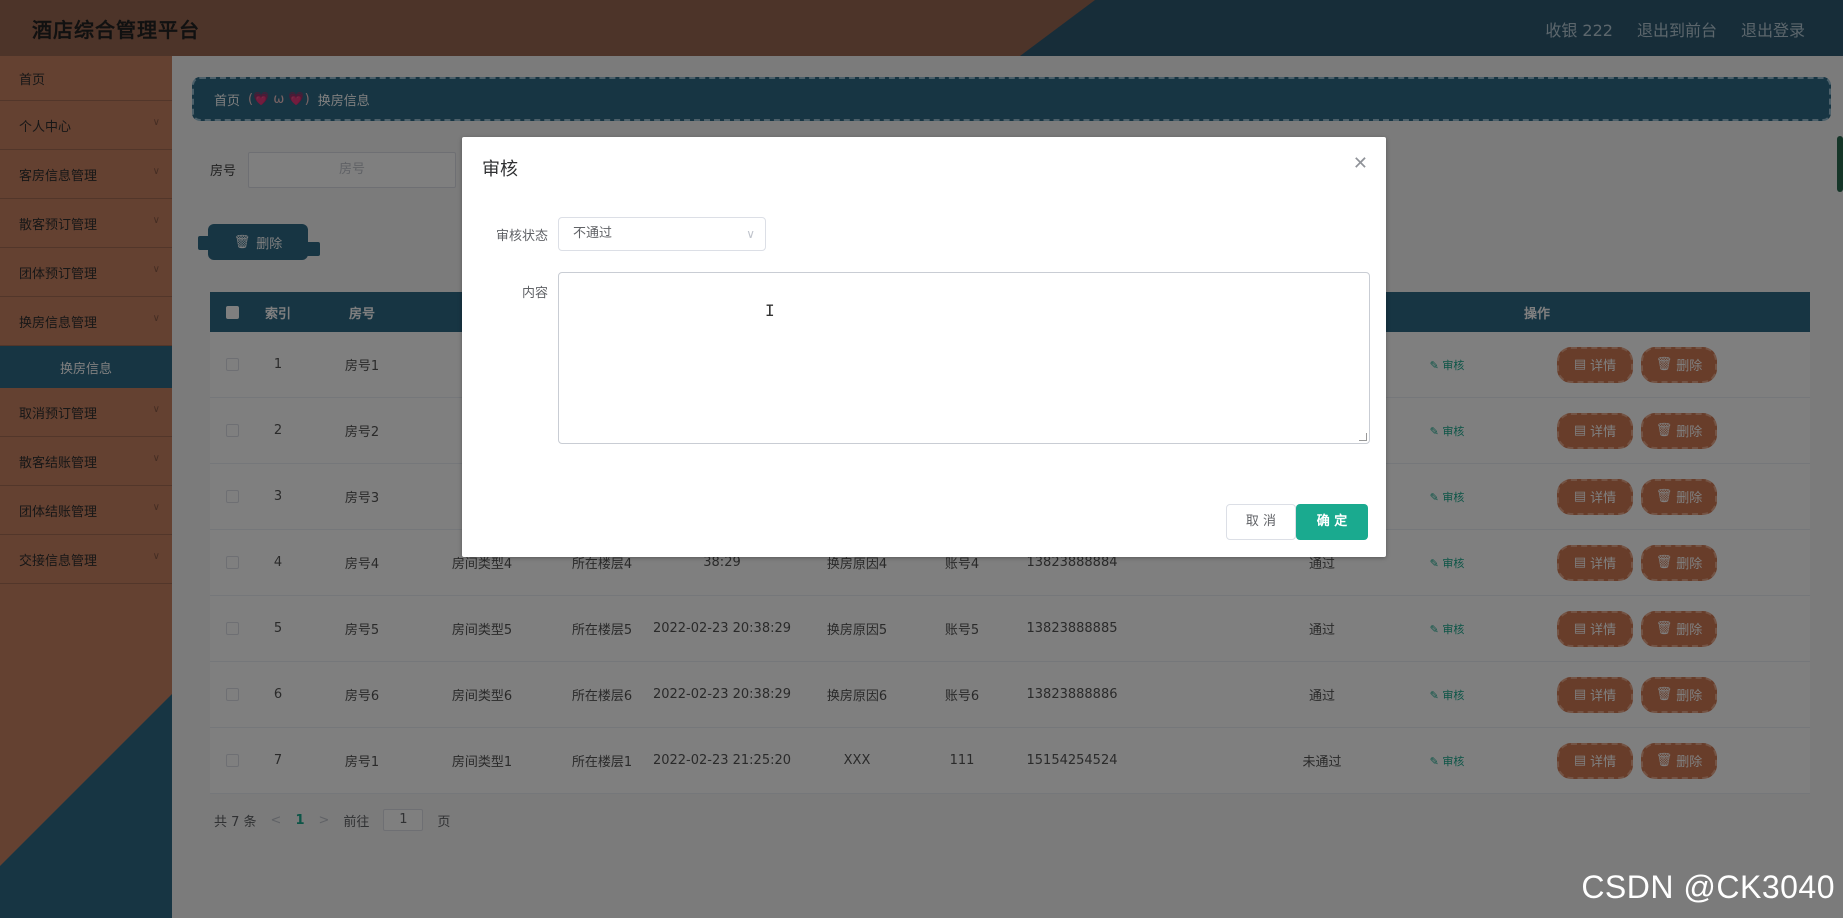 The image size is (1843, 918). Describe the element at coordinates (1360, 163) in the screenshot. I see `close-icon: ✕` at that location.